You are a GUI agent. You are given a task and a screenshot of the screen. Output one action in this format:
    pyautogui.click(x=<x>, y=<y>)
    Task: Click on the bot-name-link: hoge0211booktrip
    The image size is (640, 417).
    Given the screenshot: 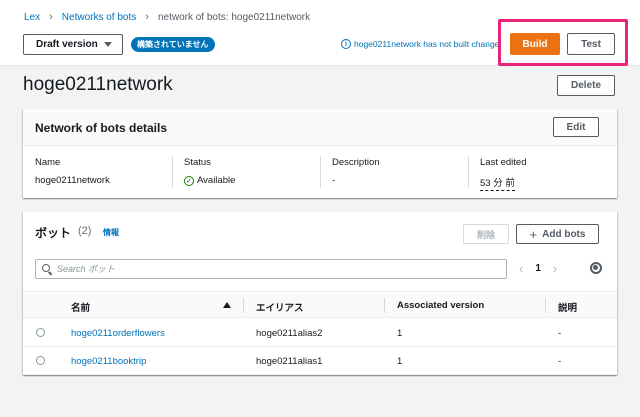 What is the action you would take?
    pyautogui.click(x=108, y=361)
    